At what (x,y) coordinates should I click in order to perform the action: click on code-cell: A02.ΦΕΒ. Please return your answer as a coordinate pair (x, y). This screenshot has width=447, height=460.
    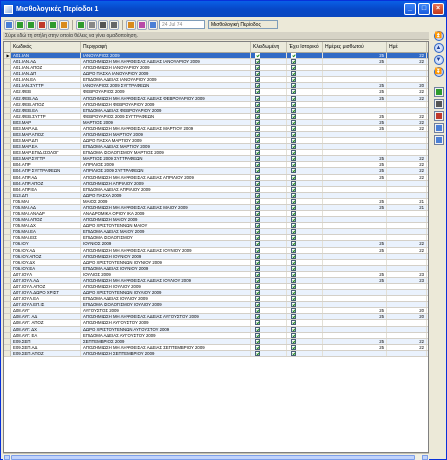
    Looking at the image, I should click on (46, 92).